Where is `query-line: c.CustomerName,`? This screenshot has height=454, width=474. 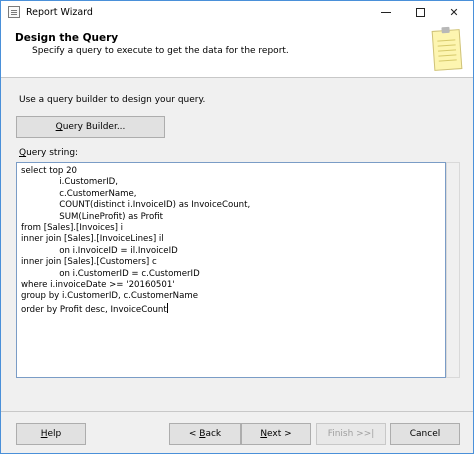 query-line: c.CustomerName, is located at coordinates (79, 193).